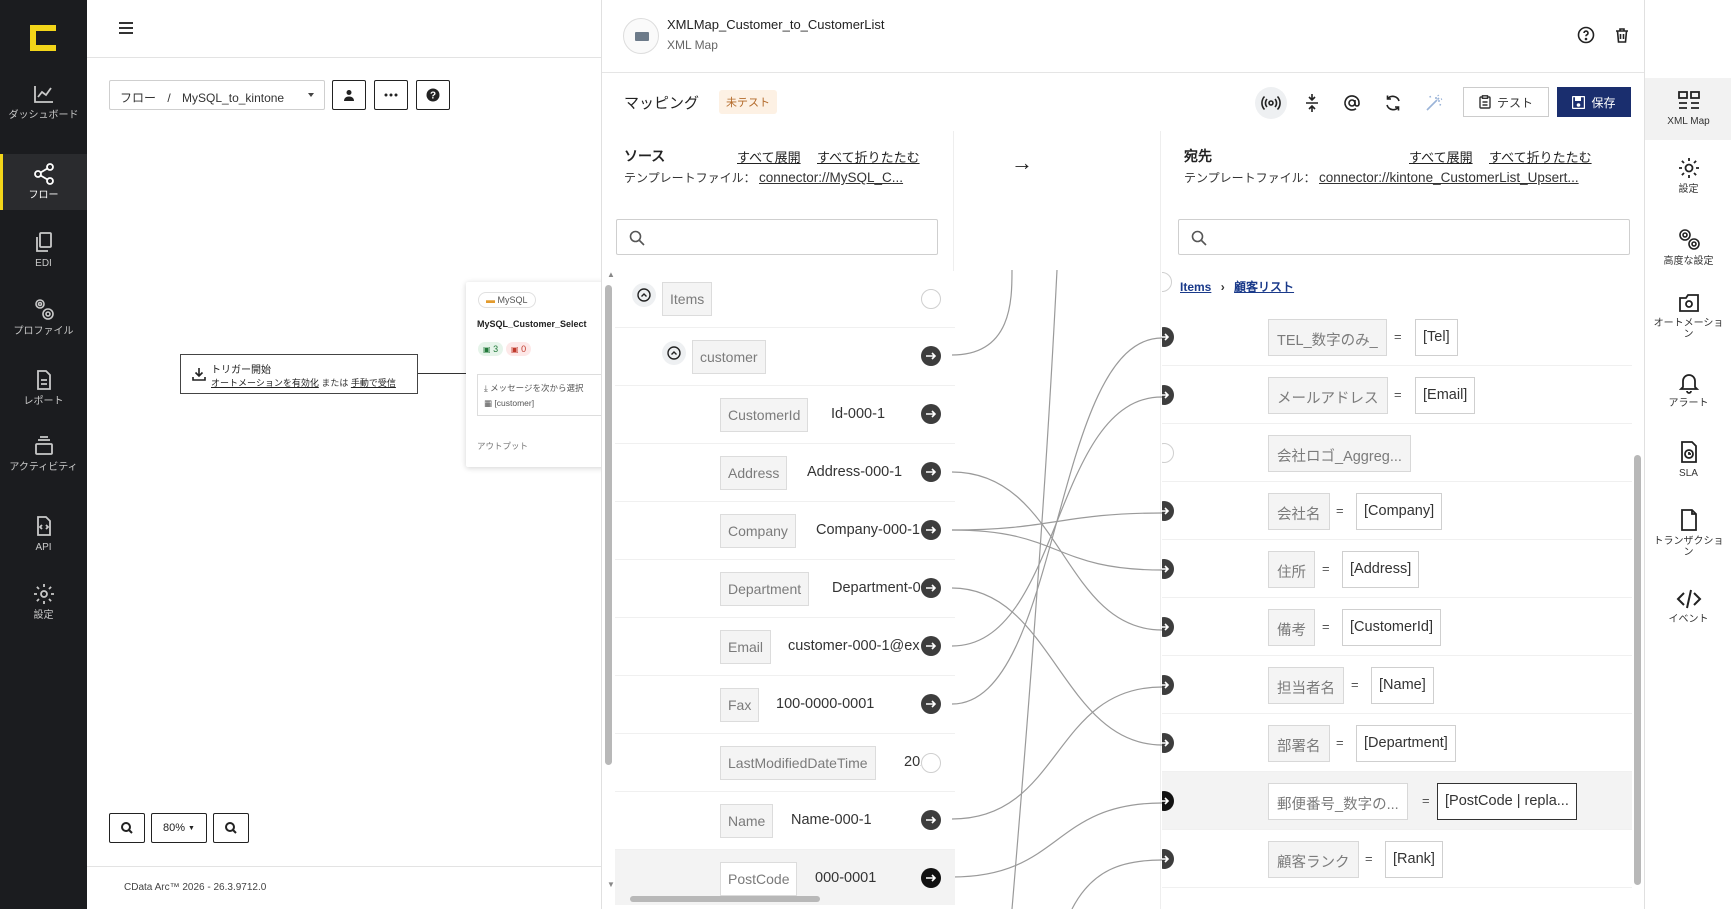 The height and width of the screenshot is (909, 1731). Describe the element at coordinates (747, 821) in the screenshot. I see `source-key: Name` at that location.